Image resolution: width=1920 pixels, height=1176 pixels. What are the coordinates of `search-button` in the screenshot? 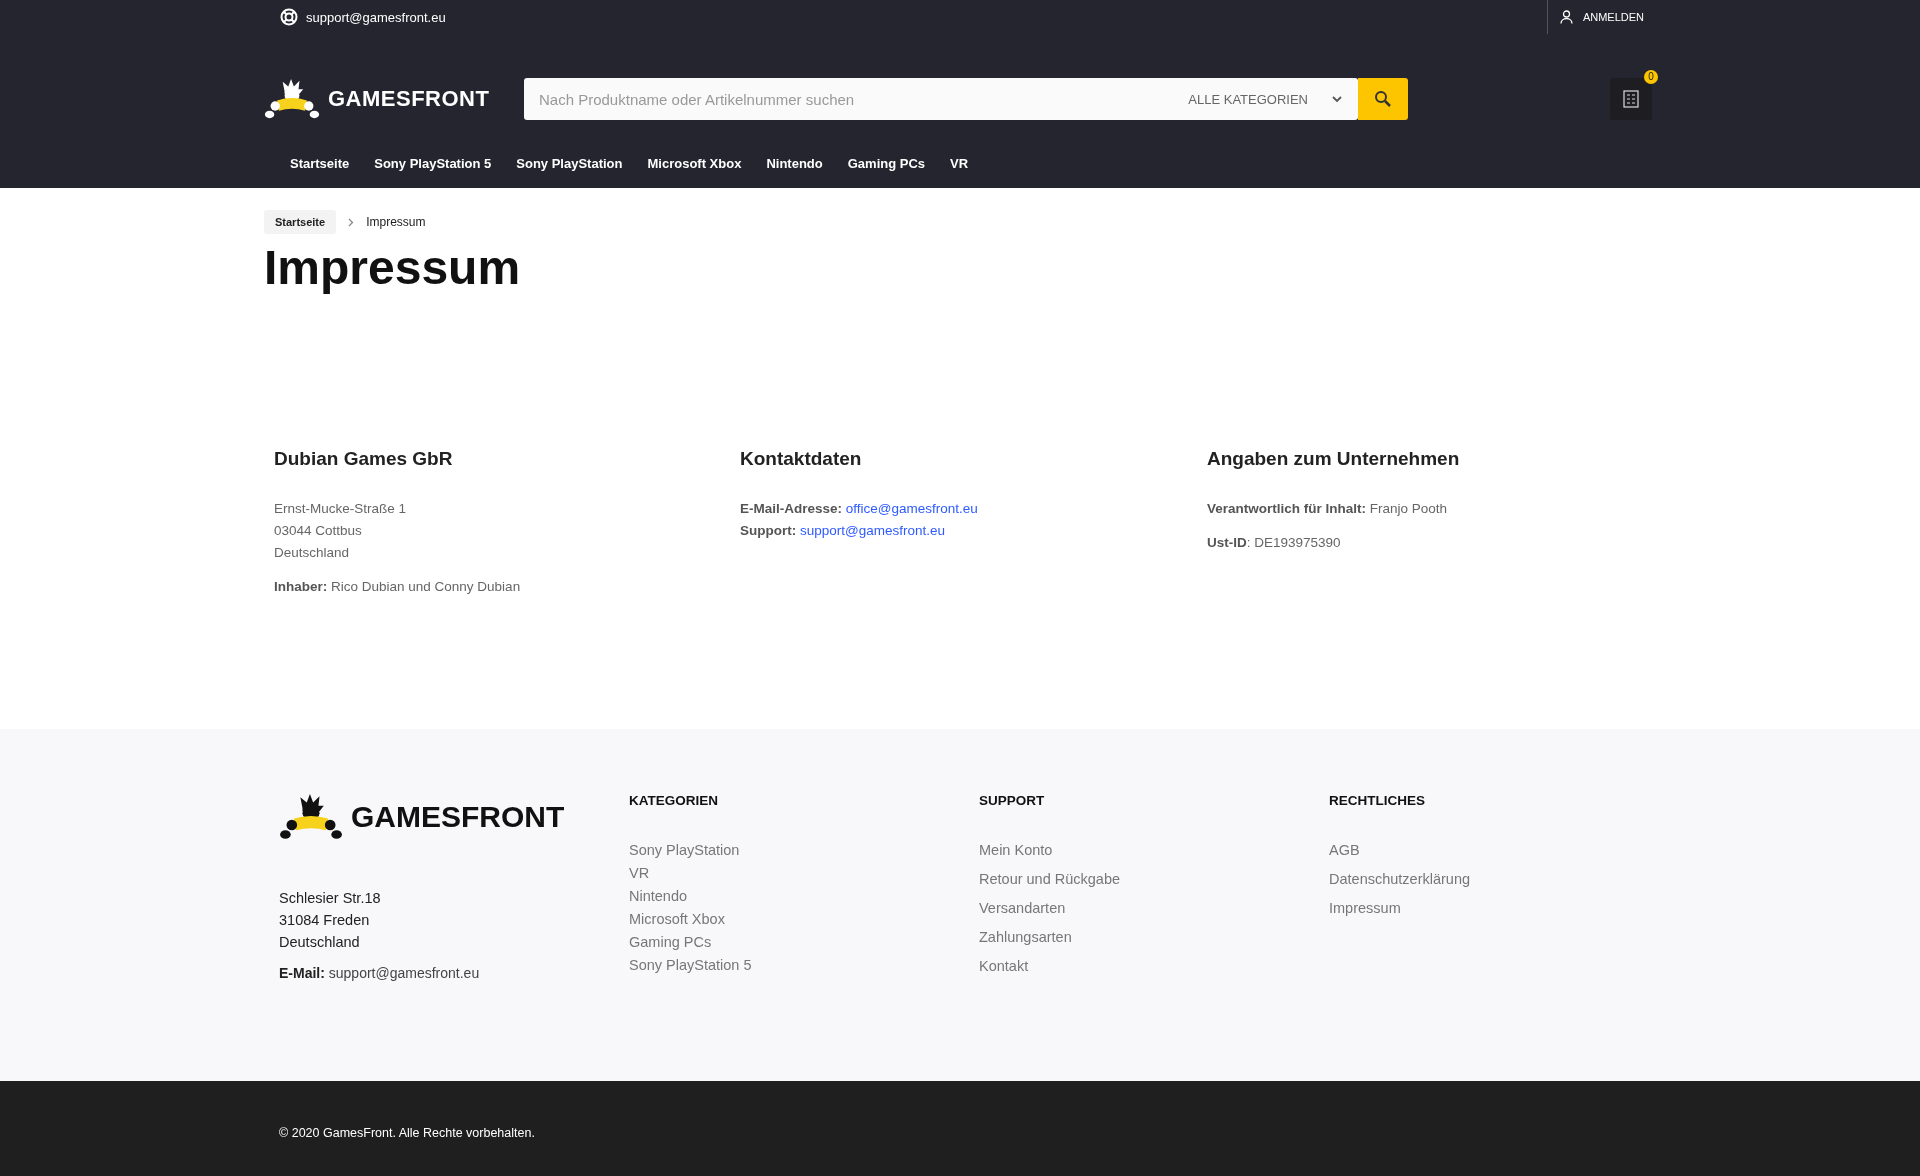 It's located at (1383, 99).